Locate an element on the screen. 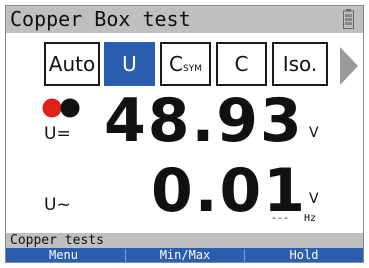 The height and width of the screenshot is (268, 369). status-text: Copper tests is located at coordinates (57, 240).